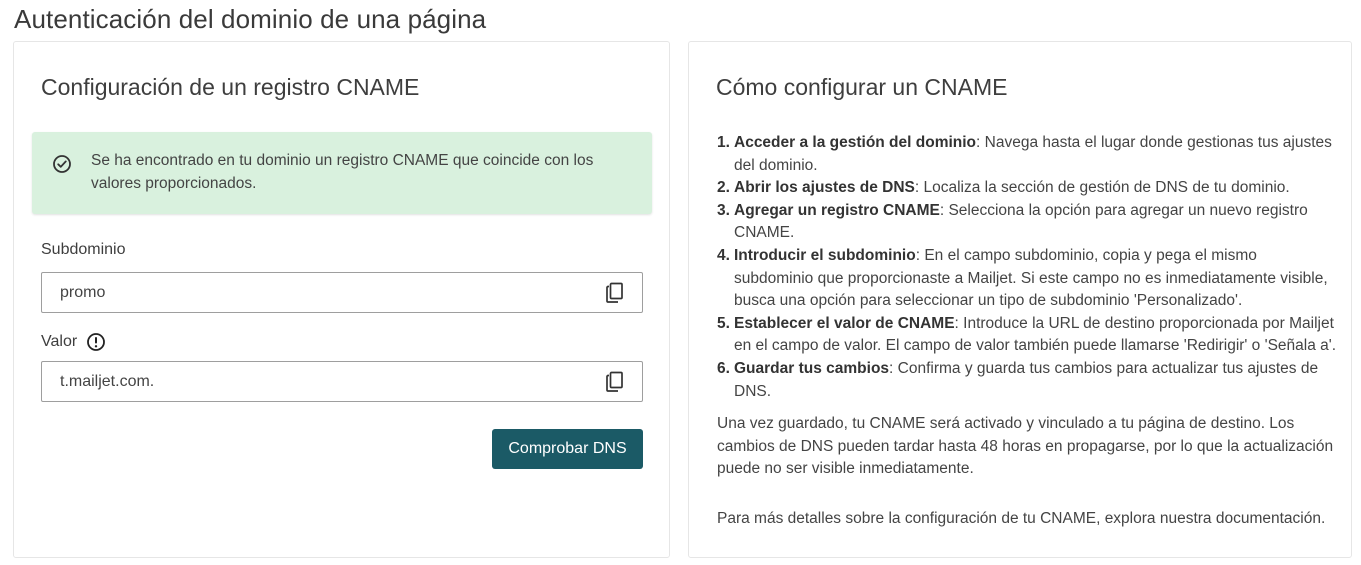 This screenshot has width=1361, height=565. What do you see at coordinates (82, 293) in the screenshot?
I see `subdomain-value: promo` at bounding box center [82, 293].